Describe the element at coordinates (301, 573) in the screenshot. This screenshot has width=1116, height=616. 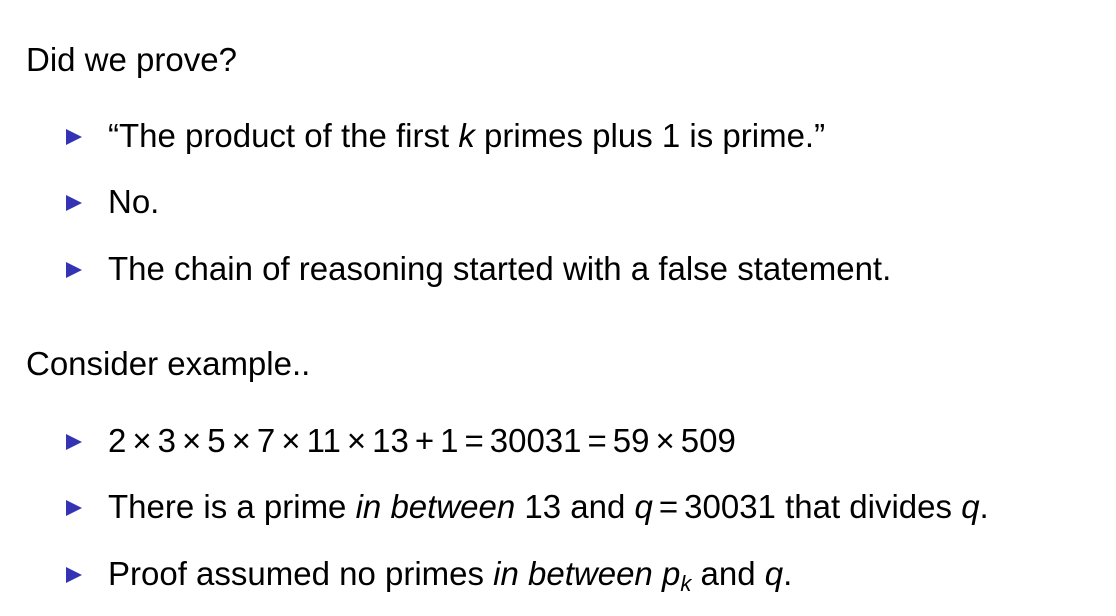
I see `text: Proof assumed no primes` at that location.